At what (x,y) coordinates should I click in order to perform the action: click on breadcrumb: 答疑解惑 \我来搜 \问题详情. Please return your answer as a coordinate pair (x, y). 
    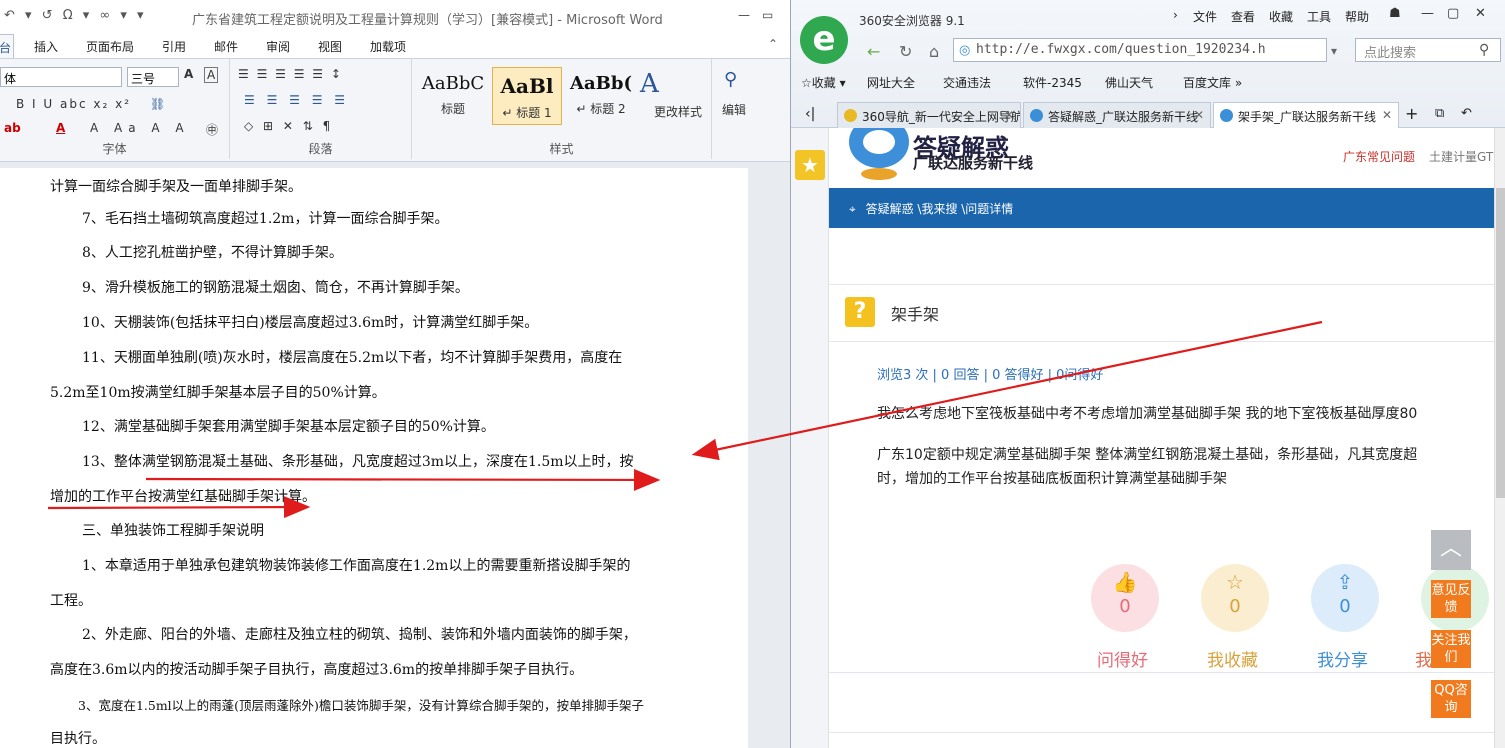
    Looking at the image, I should click on (940, 209).